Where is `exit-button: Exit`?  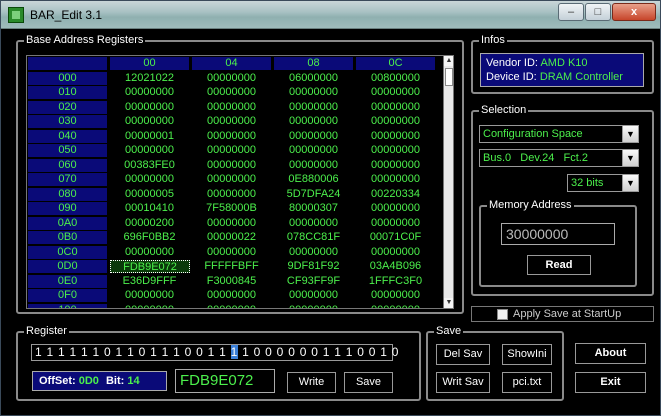
exit-button: Exit is located at coordinates (610, 382).